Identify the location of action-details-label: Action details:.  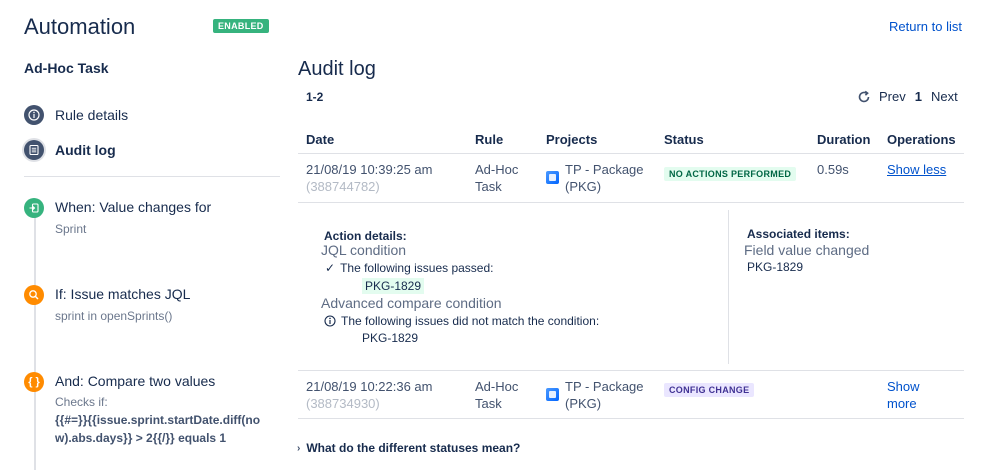
(365, 236).